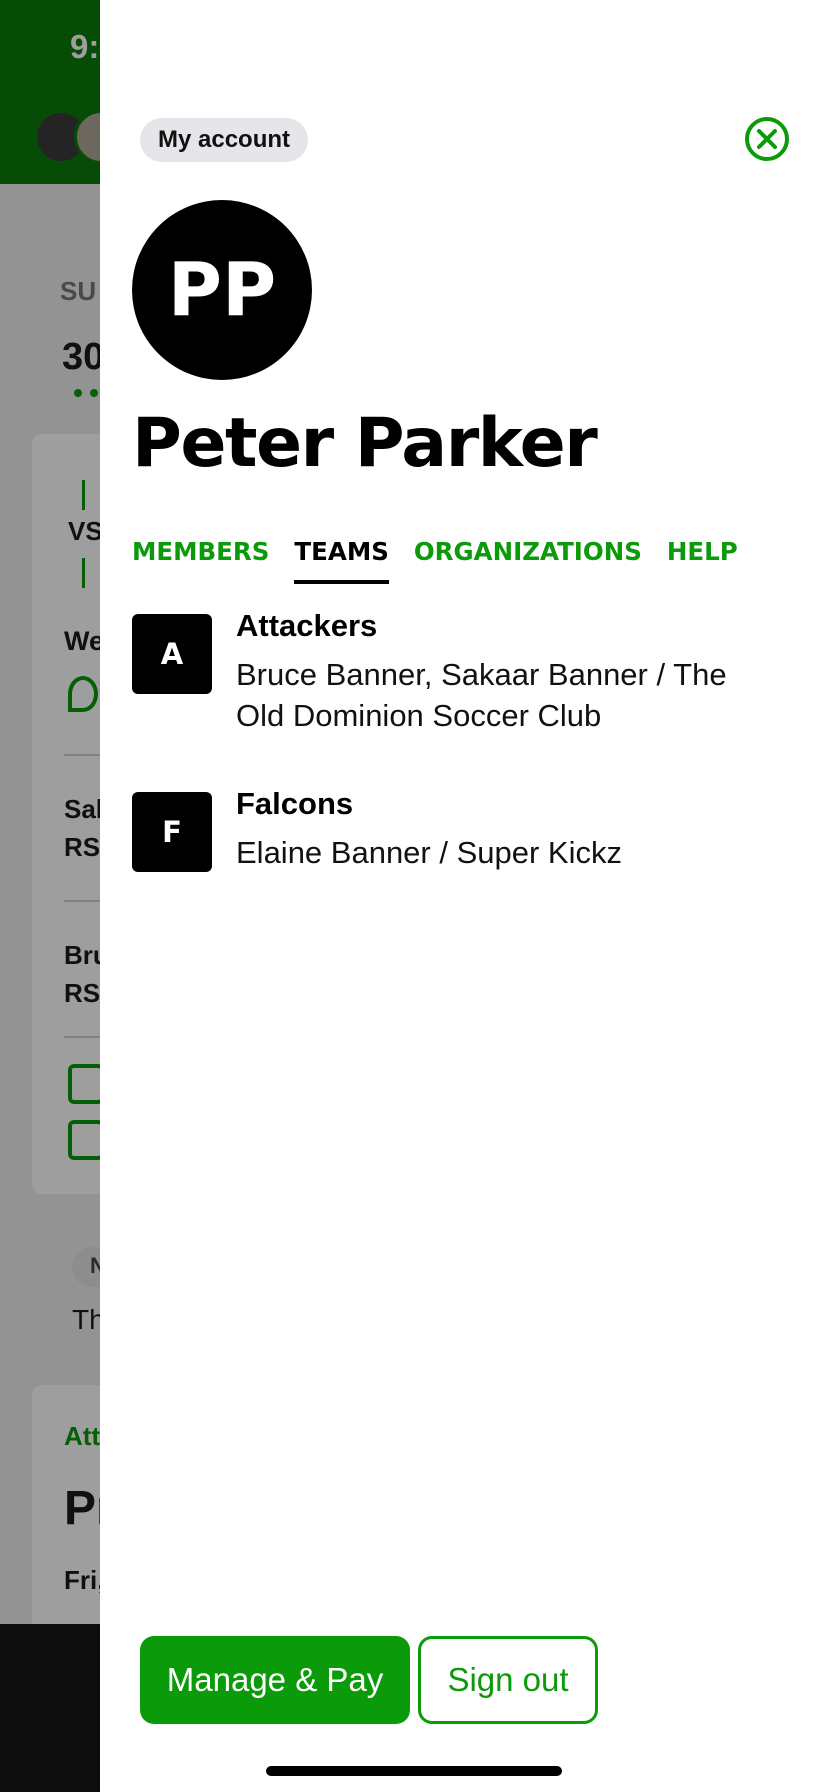 The height and width of the screenshot is (1792, 828). What do you see at coordinates (172, 654) in the screenshot?
I see `team-badge: A` at bounding box center [172, 654].